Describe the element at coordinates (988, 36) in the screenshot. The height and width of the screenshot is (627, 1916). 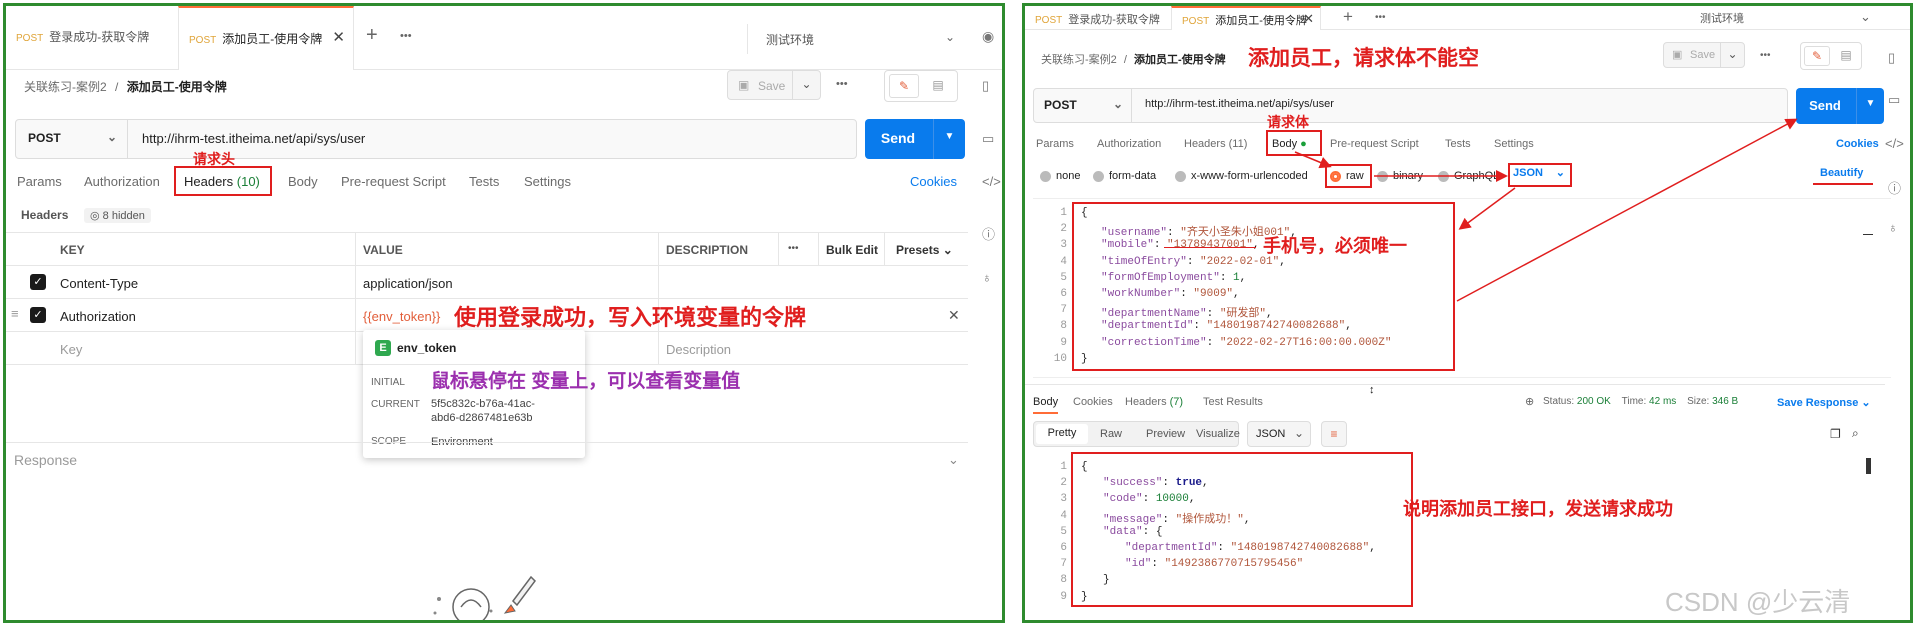
I see `eye-icon: ◉` at that location.